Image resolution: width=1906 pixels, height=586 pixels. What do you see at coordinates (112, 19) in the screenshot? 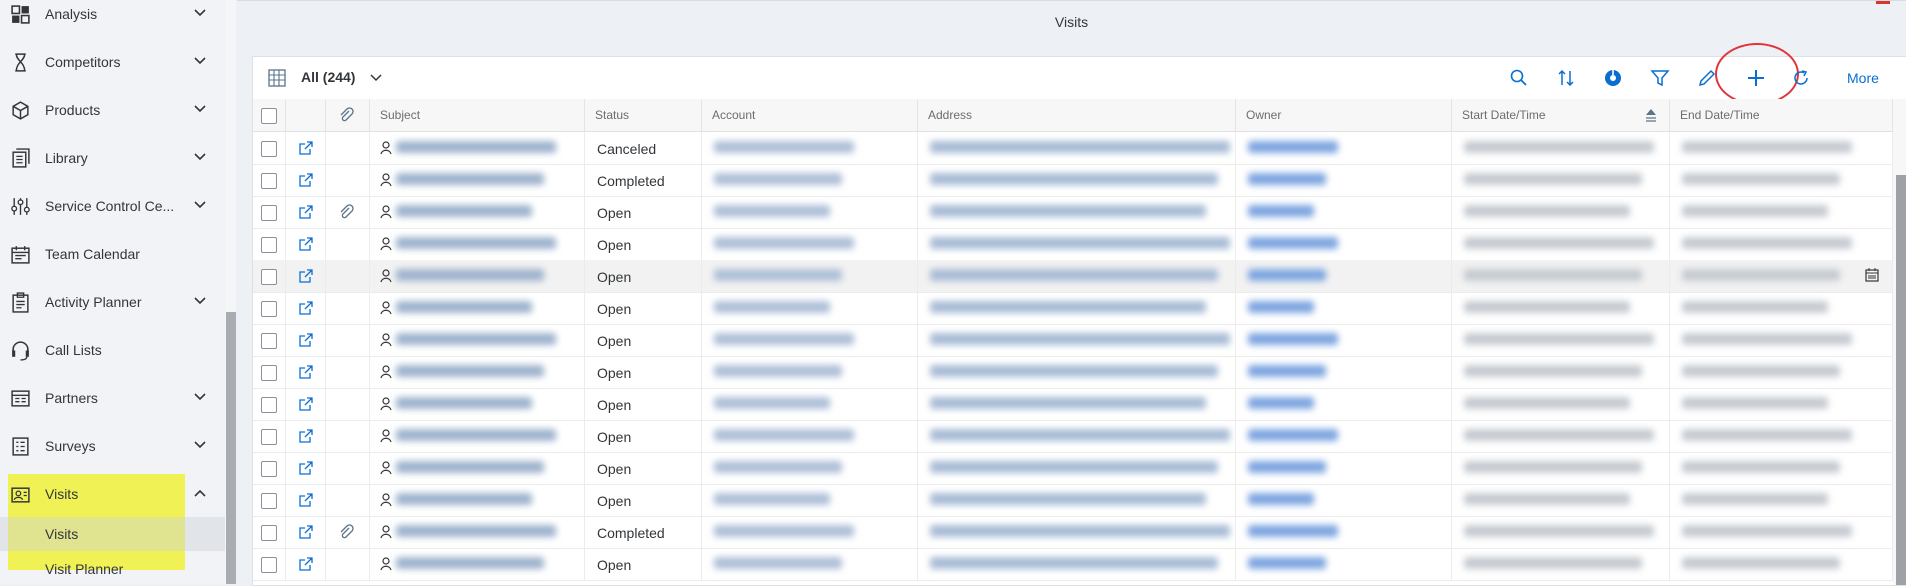
I see `nav-item-analysis: Analysis` at bounding box center [112, 19].